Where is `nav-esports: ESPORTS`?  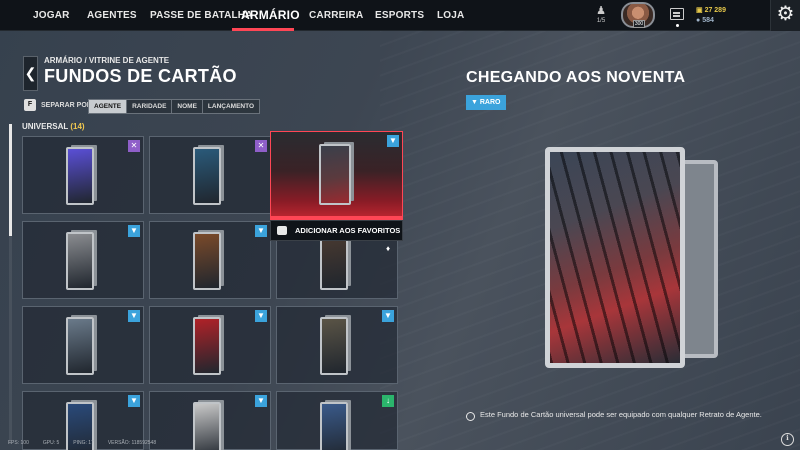
nav-esports: ESPORTS is located at coordinates (399, 15).